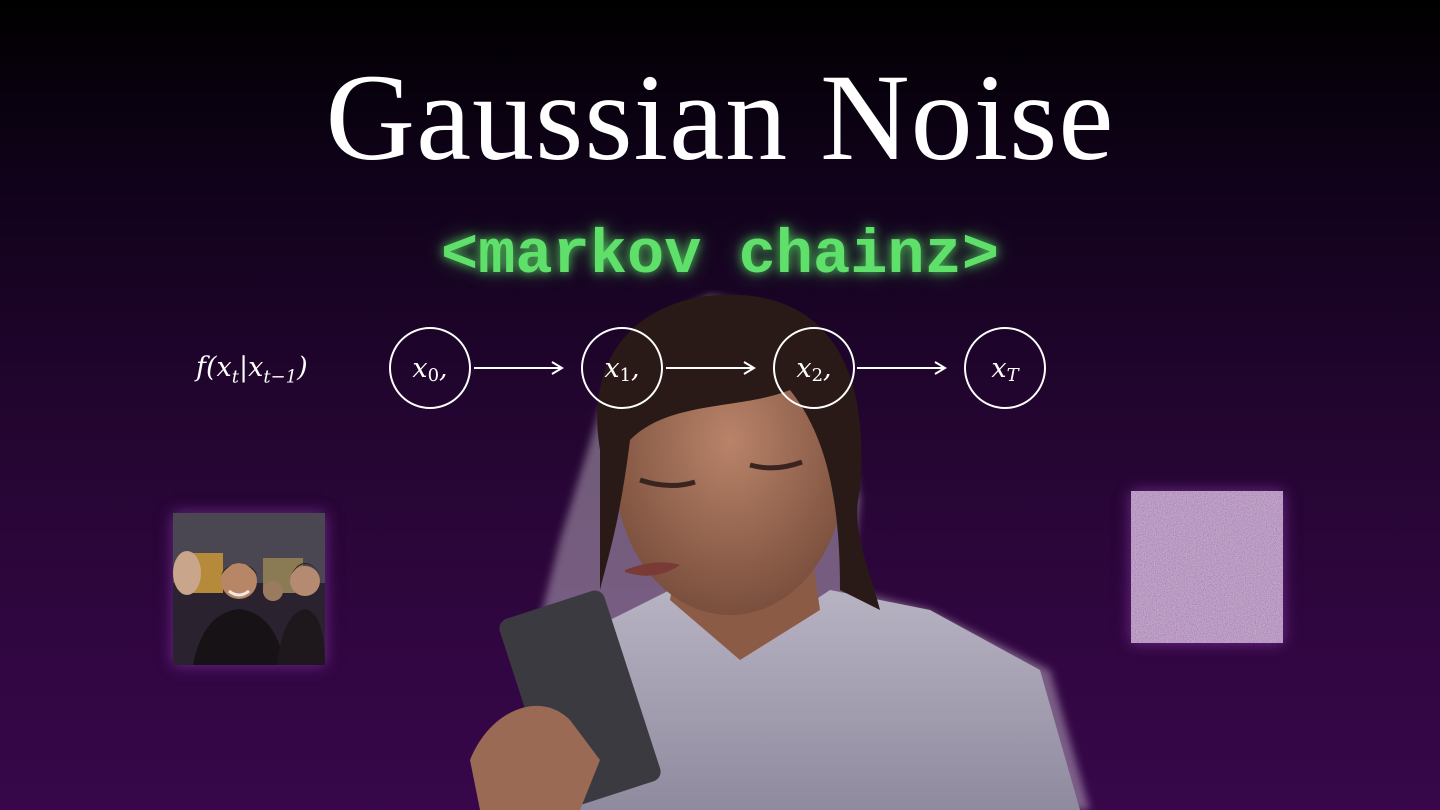 The width and height of the screenshot is (1440, 810). I want to click on node-sub: 1, so click(625, 375).